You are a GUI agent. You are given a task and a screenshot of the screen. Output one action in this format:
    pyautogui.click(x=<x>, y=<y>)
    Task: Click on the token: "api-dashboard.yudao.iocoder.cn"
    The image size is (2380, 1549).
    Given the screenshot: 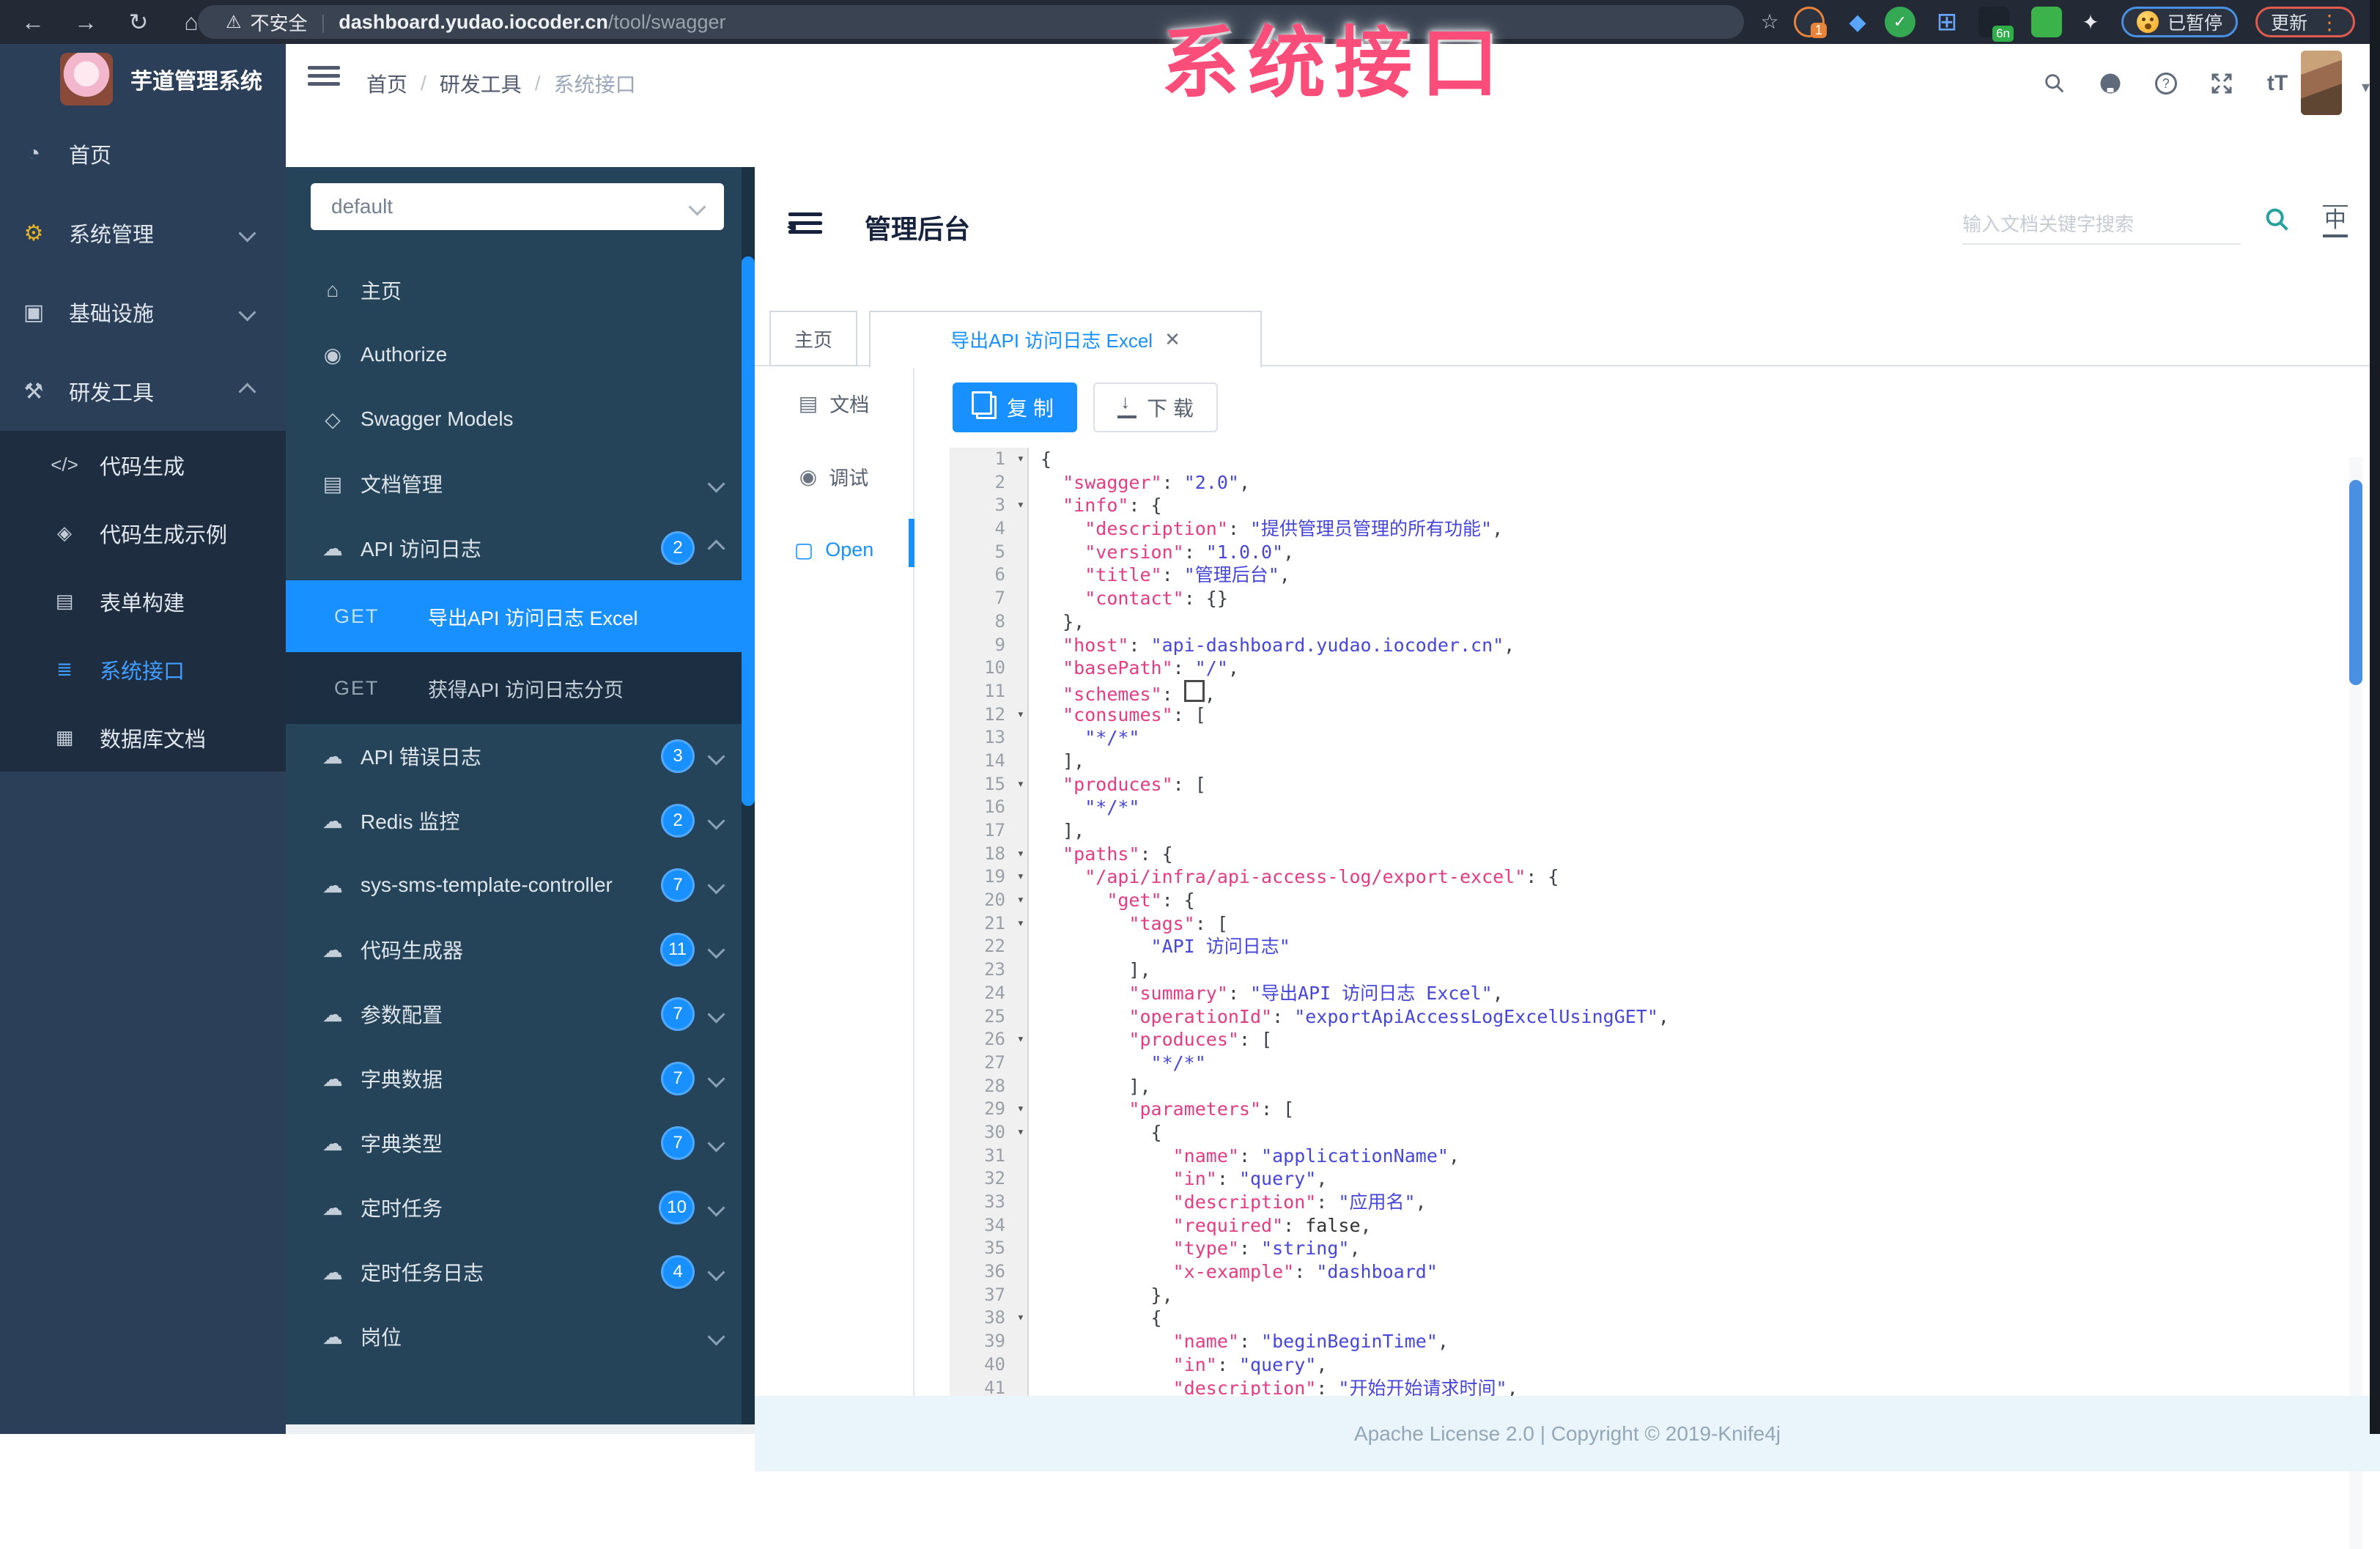 What is the action you would take?
    pyautogui.click(x=1327, y=645)
    